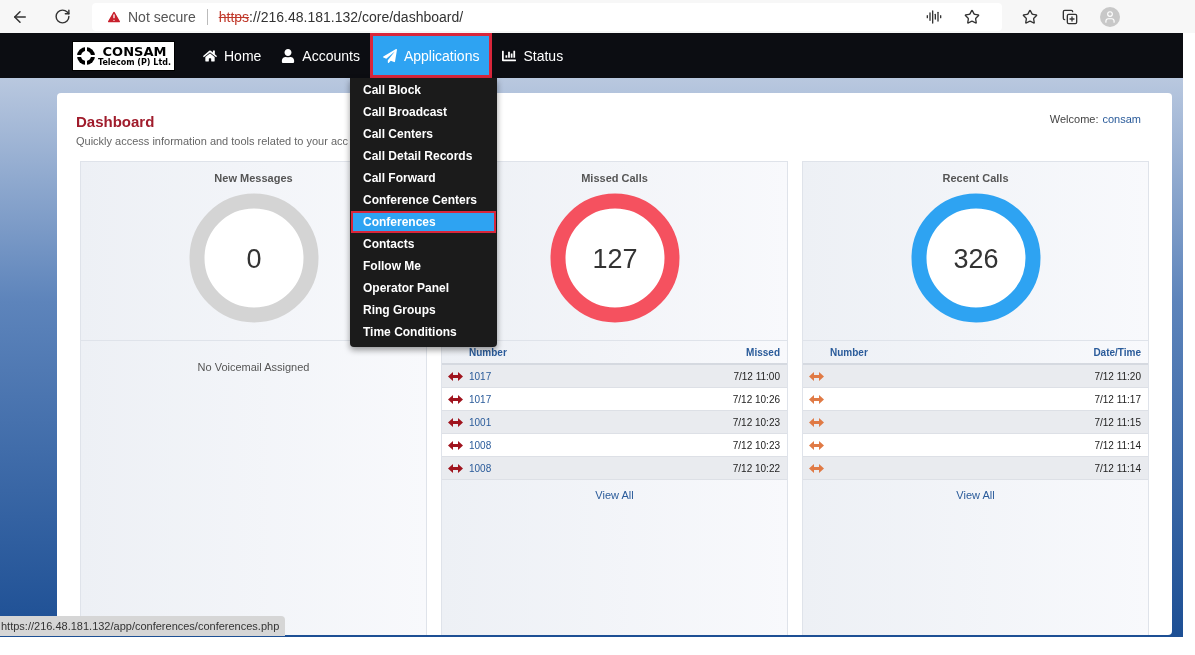 This screenshot has height=655, width=1195. Describe the element at coordinates (62, 16) in the screenshot. I see `refresh-icon` at that location.